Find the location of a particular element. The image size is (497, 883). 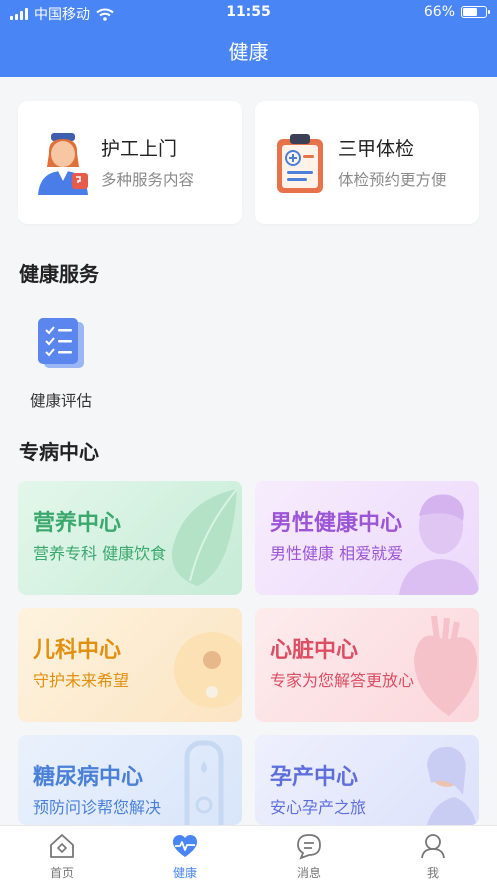

quick-entry-subtitle: 多种服务内容 is located at coordinates (148, 180).